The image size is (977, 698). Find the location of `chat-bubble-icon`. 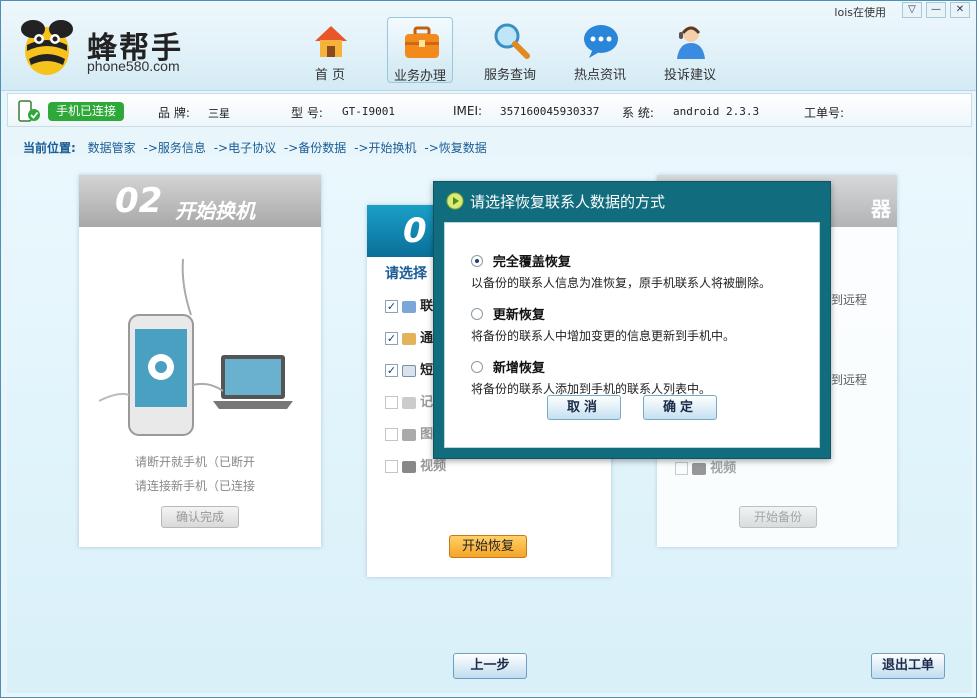

chat-bubble-icon is located at coordinates (601, 41).